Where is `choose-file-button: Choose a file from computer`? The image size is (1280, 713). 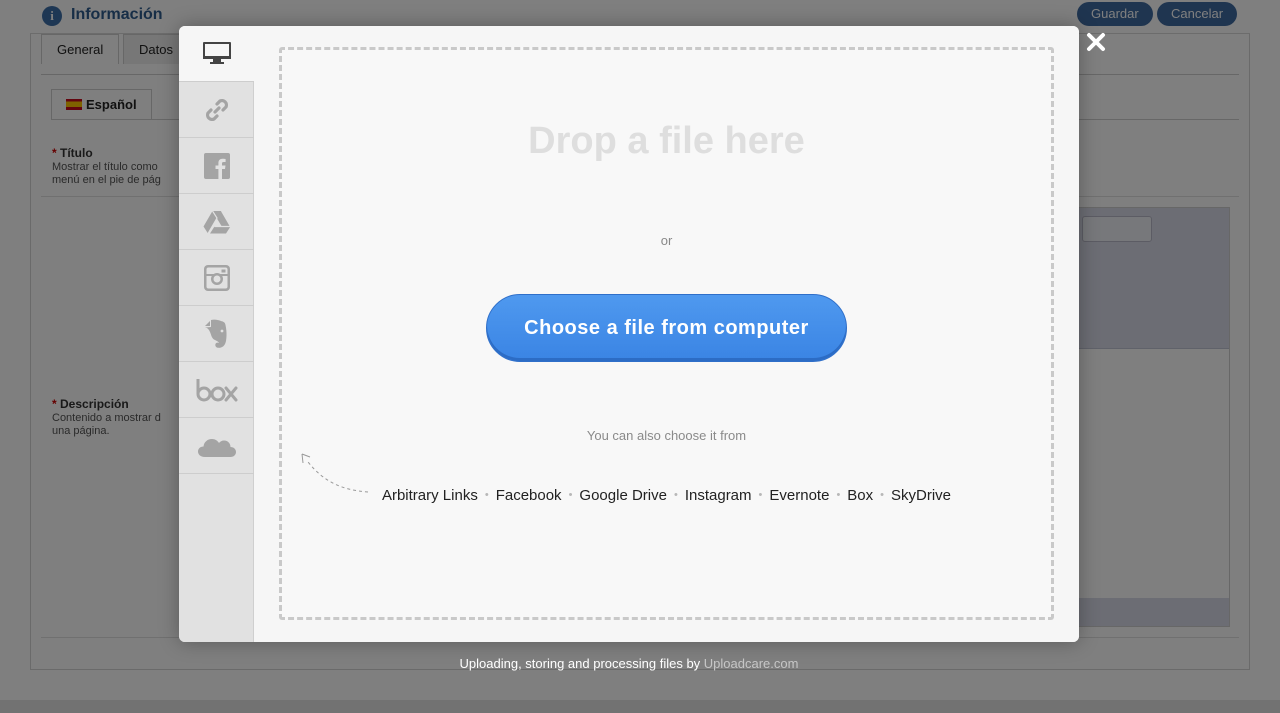
choose-file-button: Choose a file from computer is located at coordinates (666, 328).